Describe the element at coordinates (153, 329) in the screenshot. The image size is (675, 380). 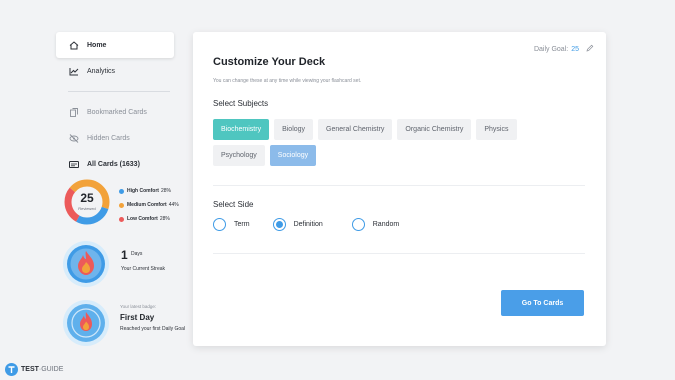
I see `badge-description: Reached your first Daily Goal` at that location.